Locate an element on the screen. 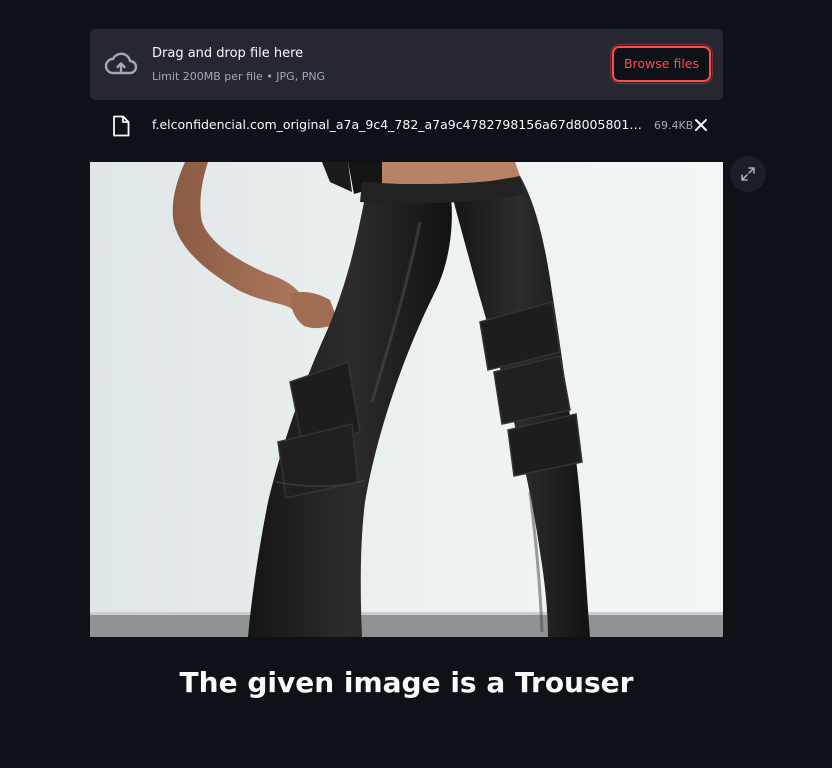 The width and height of the screenshot is (832, 768). dropzone-title: Drag and drop file here is located at coordinates (228, 53).